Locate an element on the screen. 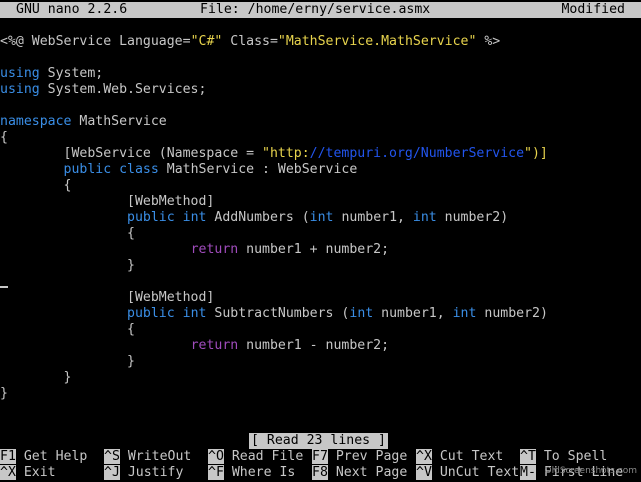 This screenshot has height=482, width=641. code-line: return number1 + number2; is located at coordinates (320, 250).